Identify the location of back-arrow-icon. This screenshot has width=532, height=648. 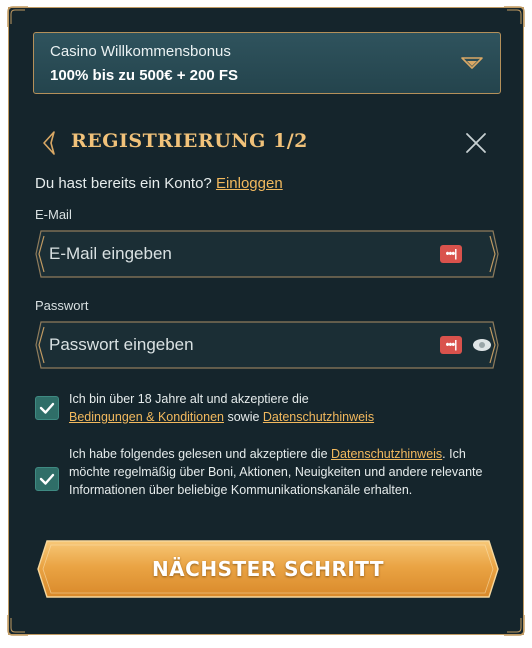
(50, 143).